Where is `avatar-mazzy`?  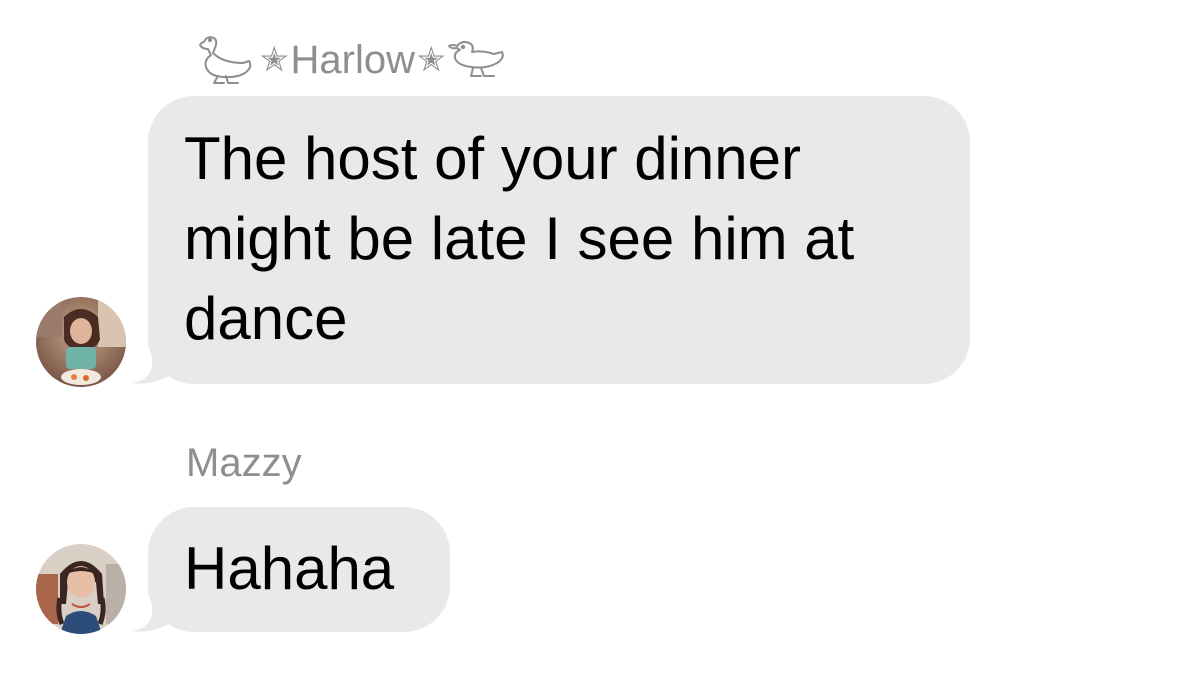
avatar-mazzy is located at coordinates (81, 589).